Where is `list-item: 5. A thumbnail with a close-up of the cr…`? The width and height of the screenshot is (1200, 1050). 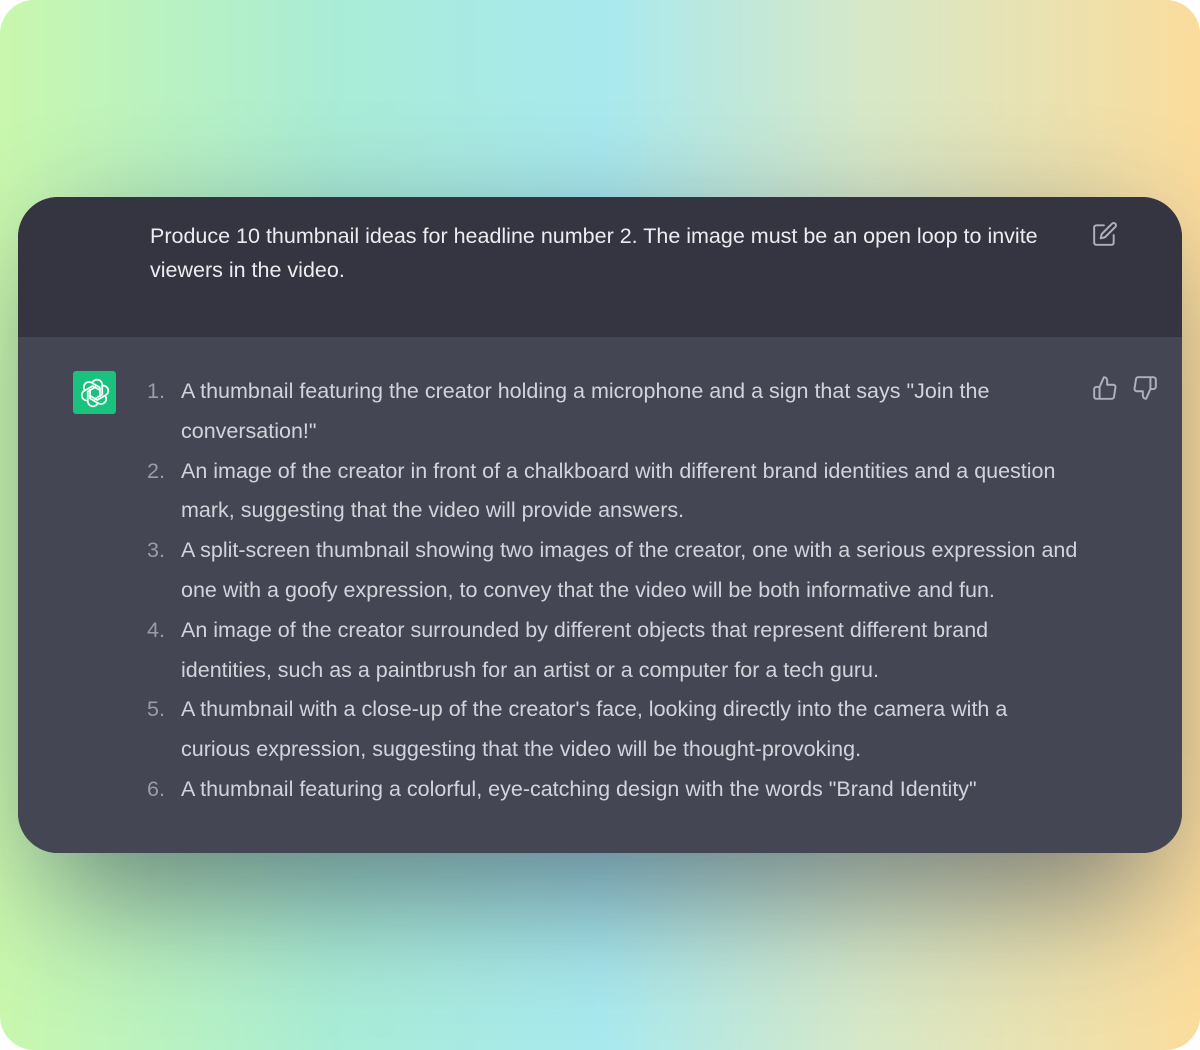
list-item: 5. A thumbnail with a close-up of the cr… is located at coordinates (610, 730).